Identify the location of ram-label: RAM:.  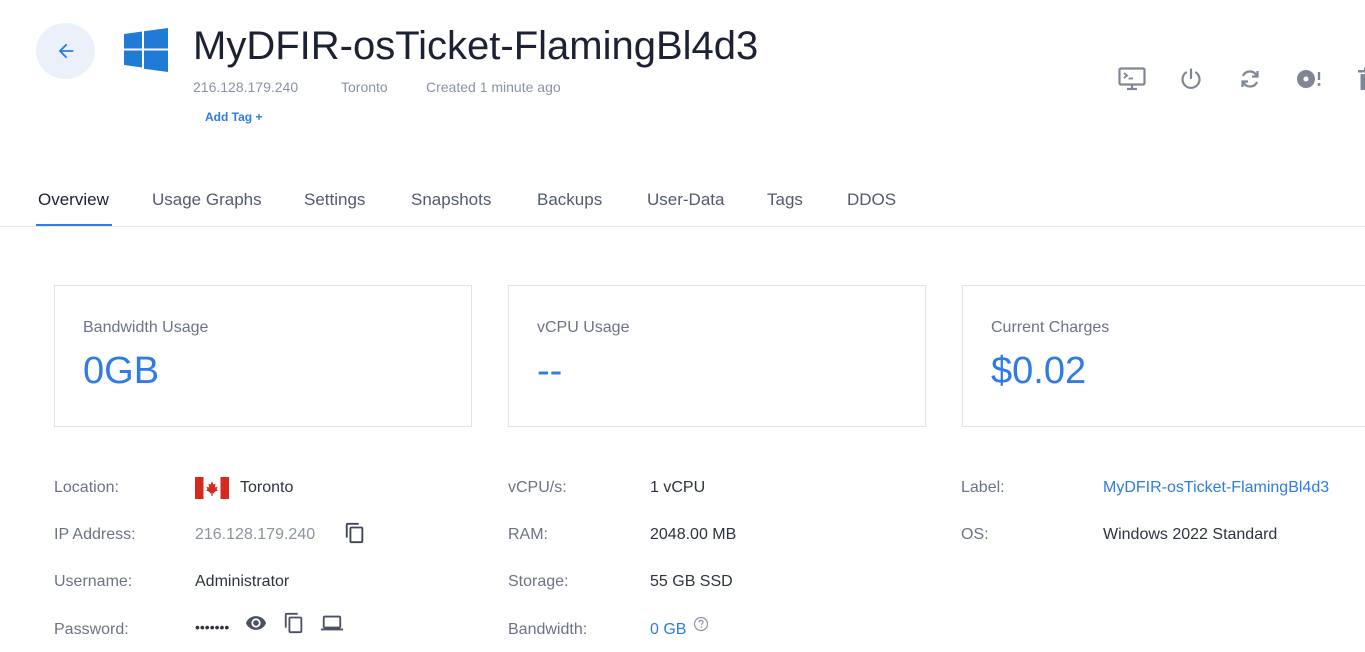
(528, 534).